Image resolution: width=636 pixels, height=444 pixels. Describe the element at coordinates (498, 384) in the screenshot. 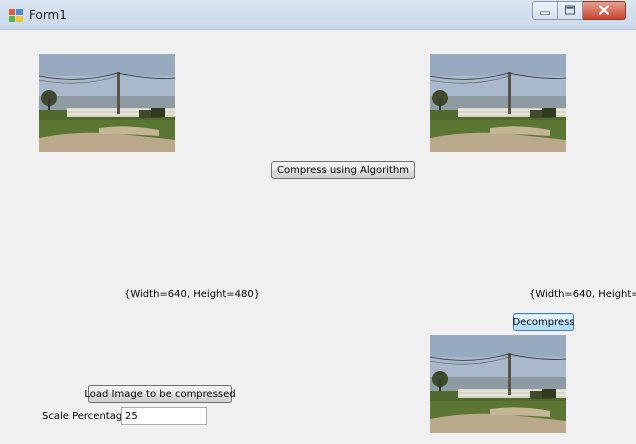

I see `decompressed-picturebox` at that location.